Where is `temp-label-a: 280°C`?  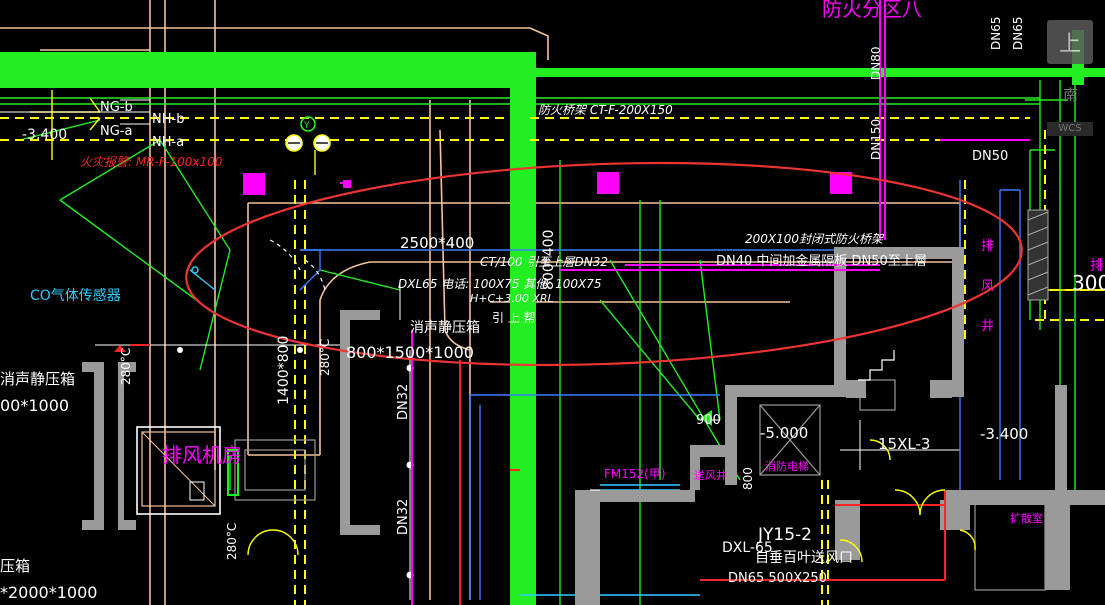
temp-label-a: 280°C is located at coordinates (126, 366).